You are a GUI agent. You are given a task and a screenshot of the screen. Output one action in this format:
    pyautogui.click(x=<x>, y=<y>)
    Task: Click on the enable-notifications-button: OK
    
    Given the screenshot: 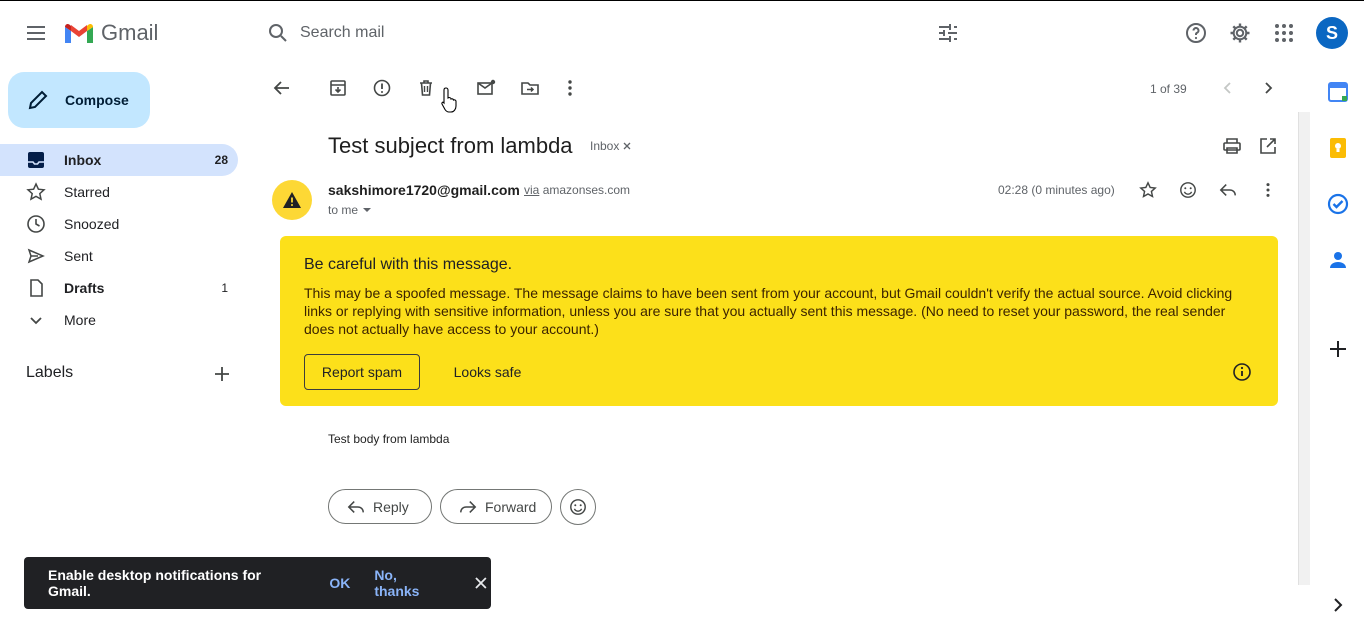 What is the action you would take?
    pyautogui.click(x=339, y=583)
    